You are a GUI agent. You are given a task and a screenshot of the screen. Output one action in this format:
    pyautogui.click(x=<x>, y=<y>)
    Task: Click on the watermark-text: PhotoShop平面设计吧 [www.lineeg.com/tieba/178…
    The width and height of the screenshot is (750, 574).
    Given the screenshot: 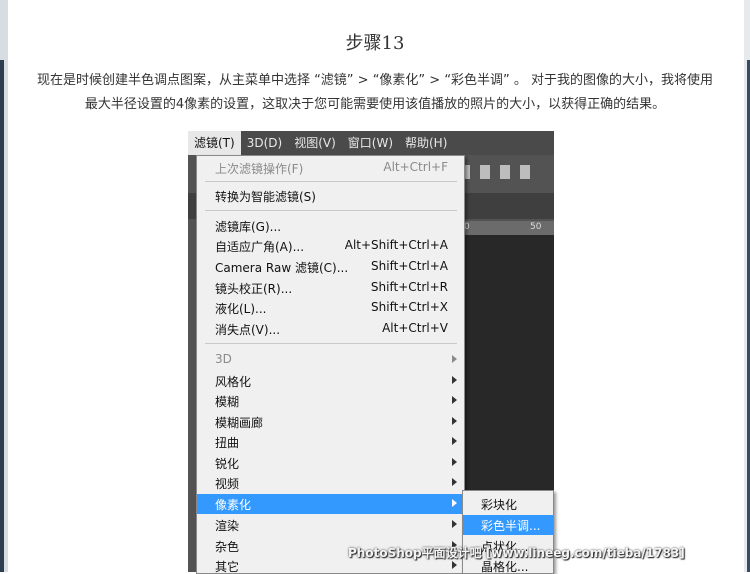 What is the action you would take?
    pyautogui.click(x=516, y=553)
    